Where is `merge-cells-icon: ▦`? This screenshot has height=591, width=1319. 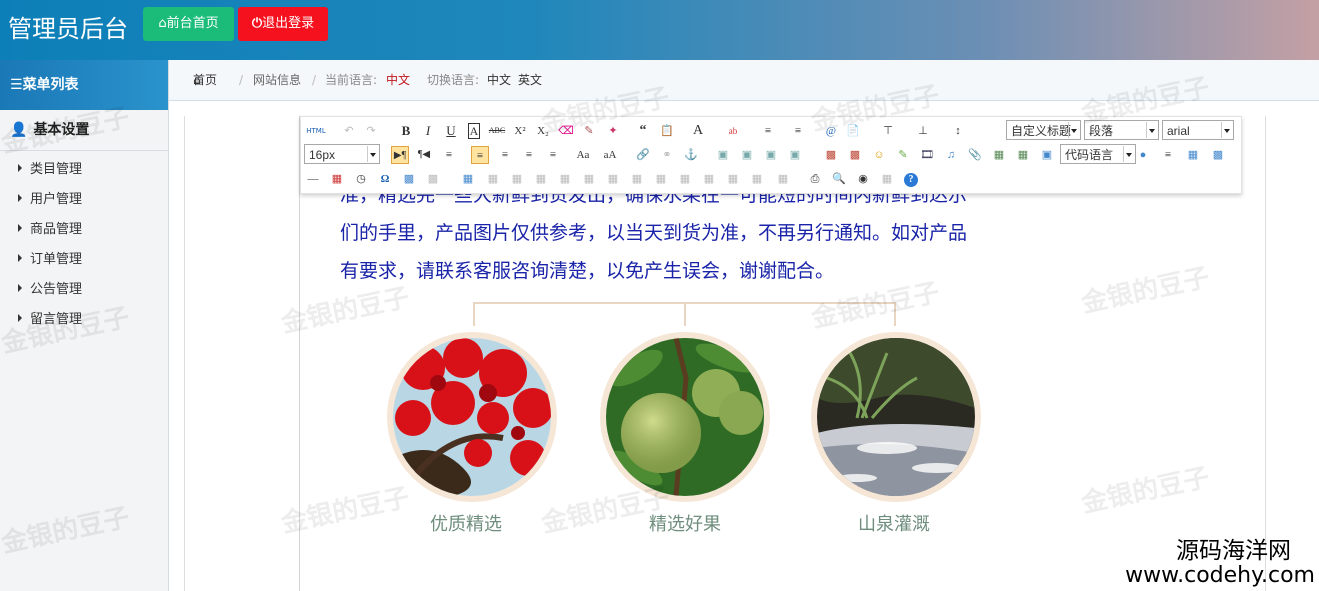
merge-cells-icon: ▦ is located at coordinates (637, 179).